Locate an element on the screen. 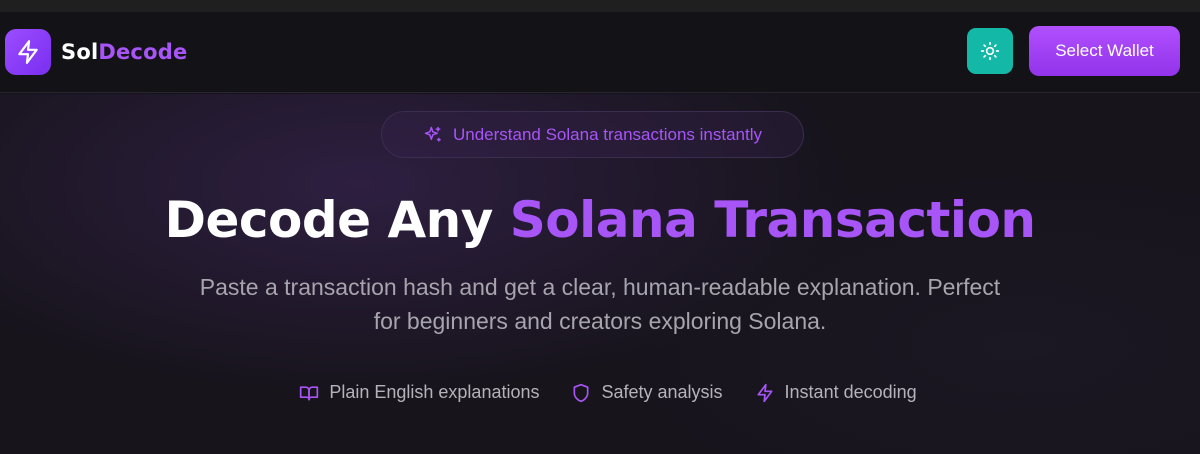 The height and width of the screenshot is (454, 1200). brand-name-part1: Sol is located at coordinates (80, 52).